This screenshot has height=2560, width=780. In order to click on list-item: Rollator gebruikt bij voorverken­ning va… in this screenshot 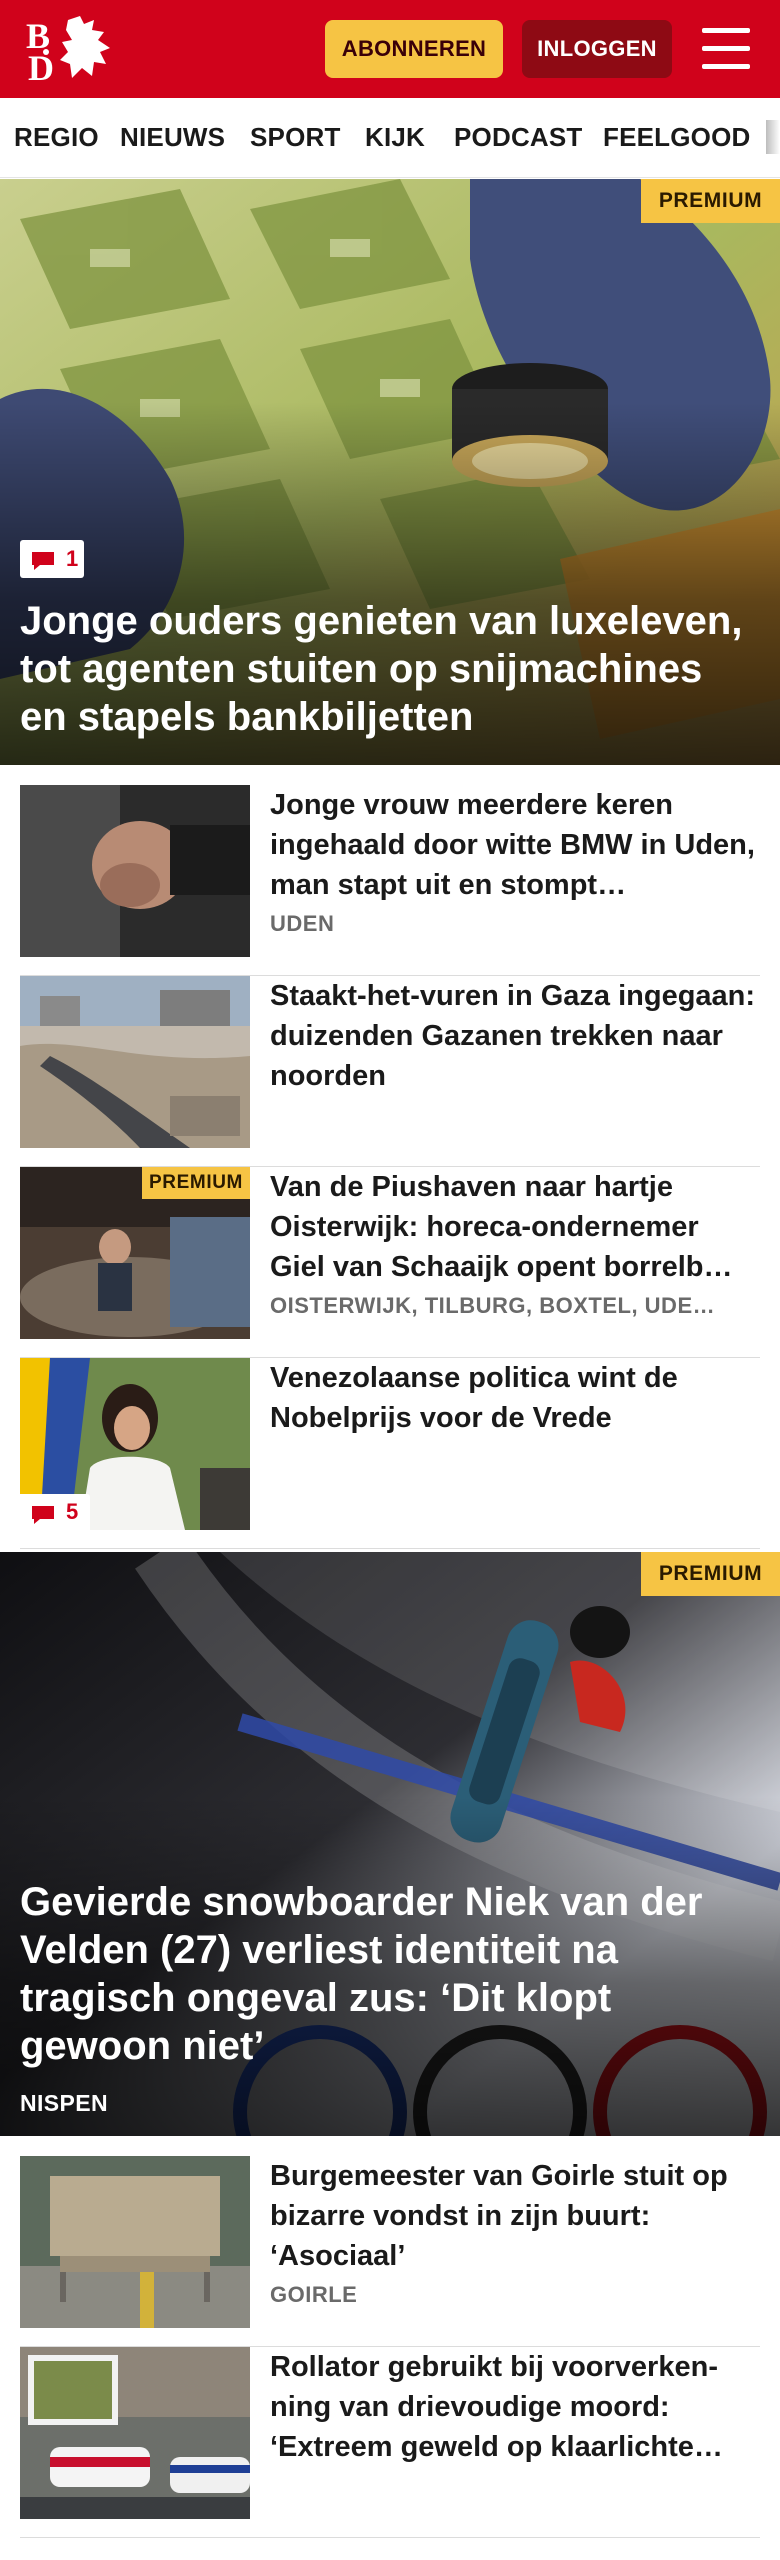, I will do `click(390, 2442)`.